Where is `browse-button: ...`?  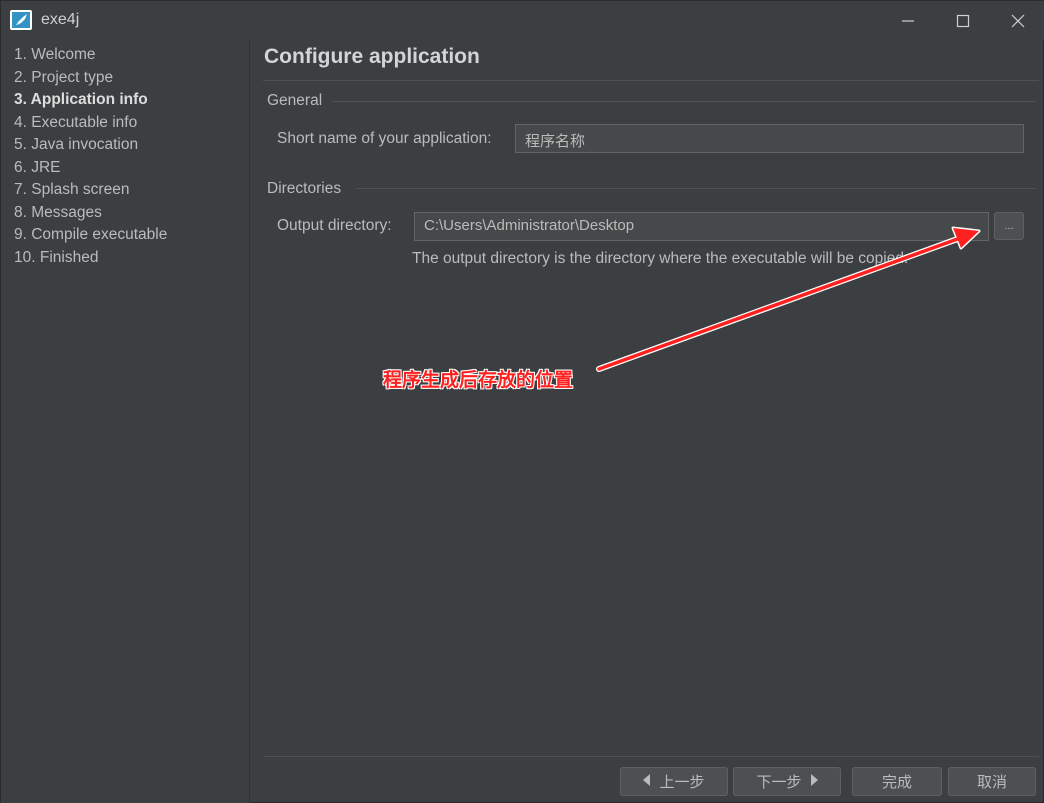
browse-button: ... is located at coordinates (1009, 226).